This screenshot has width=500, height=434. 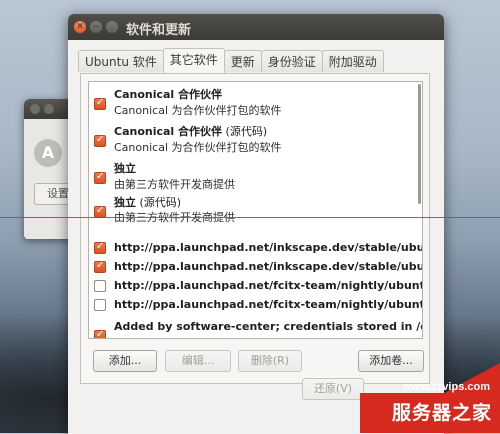 I want to click on watermark: www.zzvips.com 服务器之家, so click(x=405, y=398).